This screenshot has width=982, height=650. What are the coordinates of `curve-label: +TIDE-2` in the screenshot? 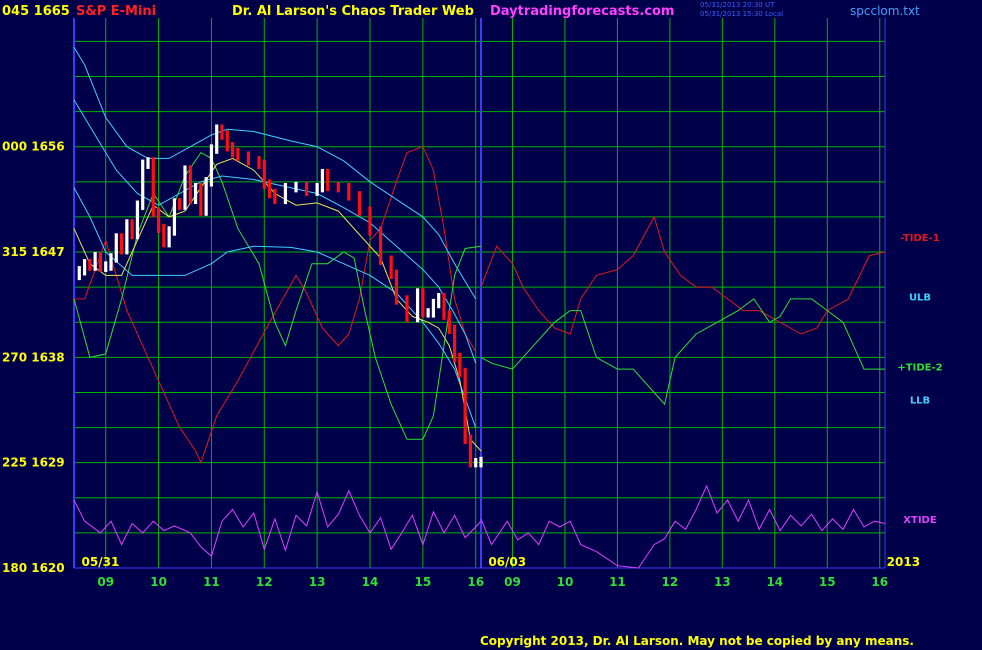 It's located at (919, 368).